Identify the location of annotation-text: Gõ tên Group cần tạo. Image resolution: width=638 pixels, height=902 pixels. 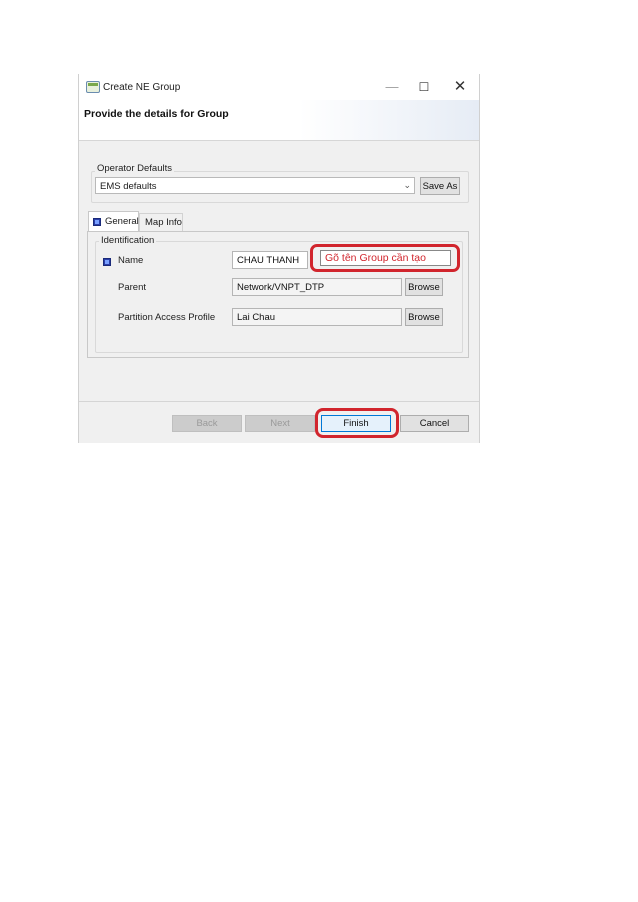
(375, 258).